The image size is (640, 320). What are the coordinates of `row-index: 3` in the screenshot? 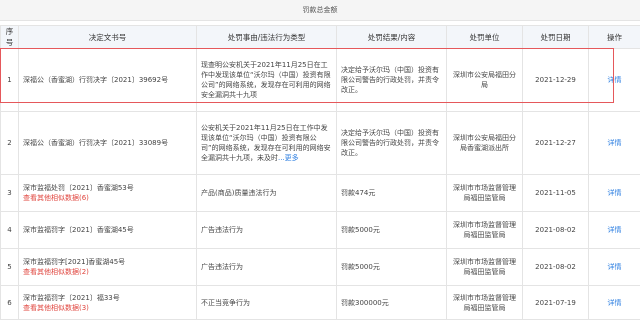 It's located at (9, 193).